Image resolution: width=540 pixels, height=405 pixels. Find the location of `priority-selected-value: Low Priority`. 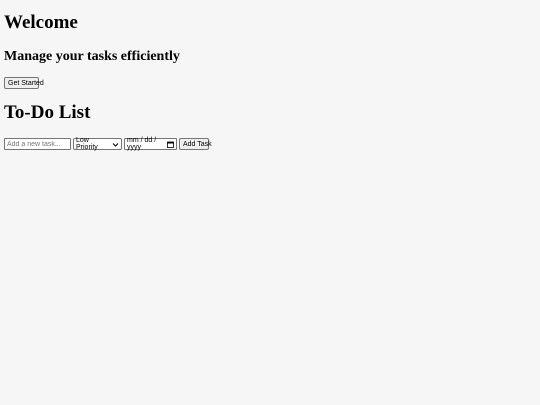

priority-selected-value: Low Priority is located at coordinates (87, 144).